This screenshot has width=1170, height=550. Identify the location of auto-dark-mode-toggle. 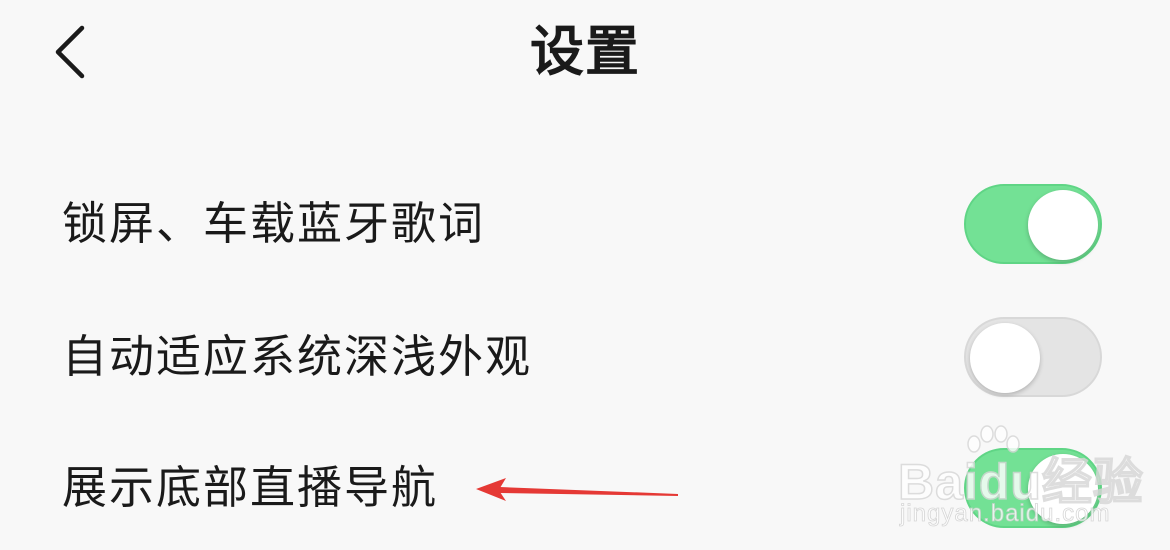
(1033, 357).